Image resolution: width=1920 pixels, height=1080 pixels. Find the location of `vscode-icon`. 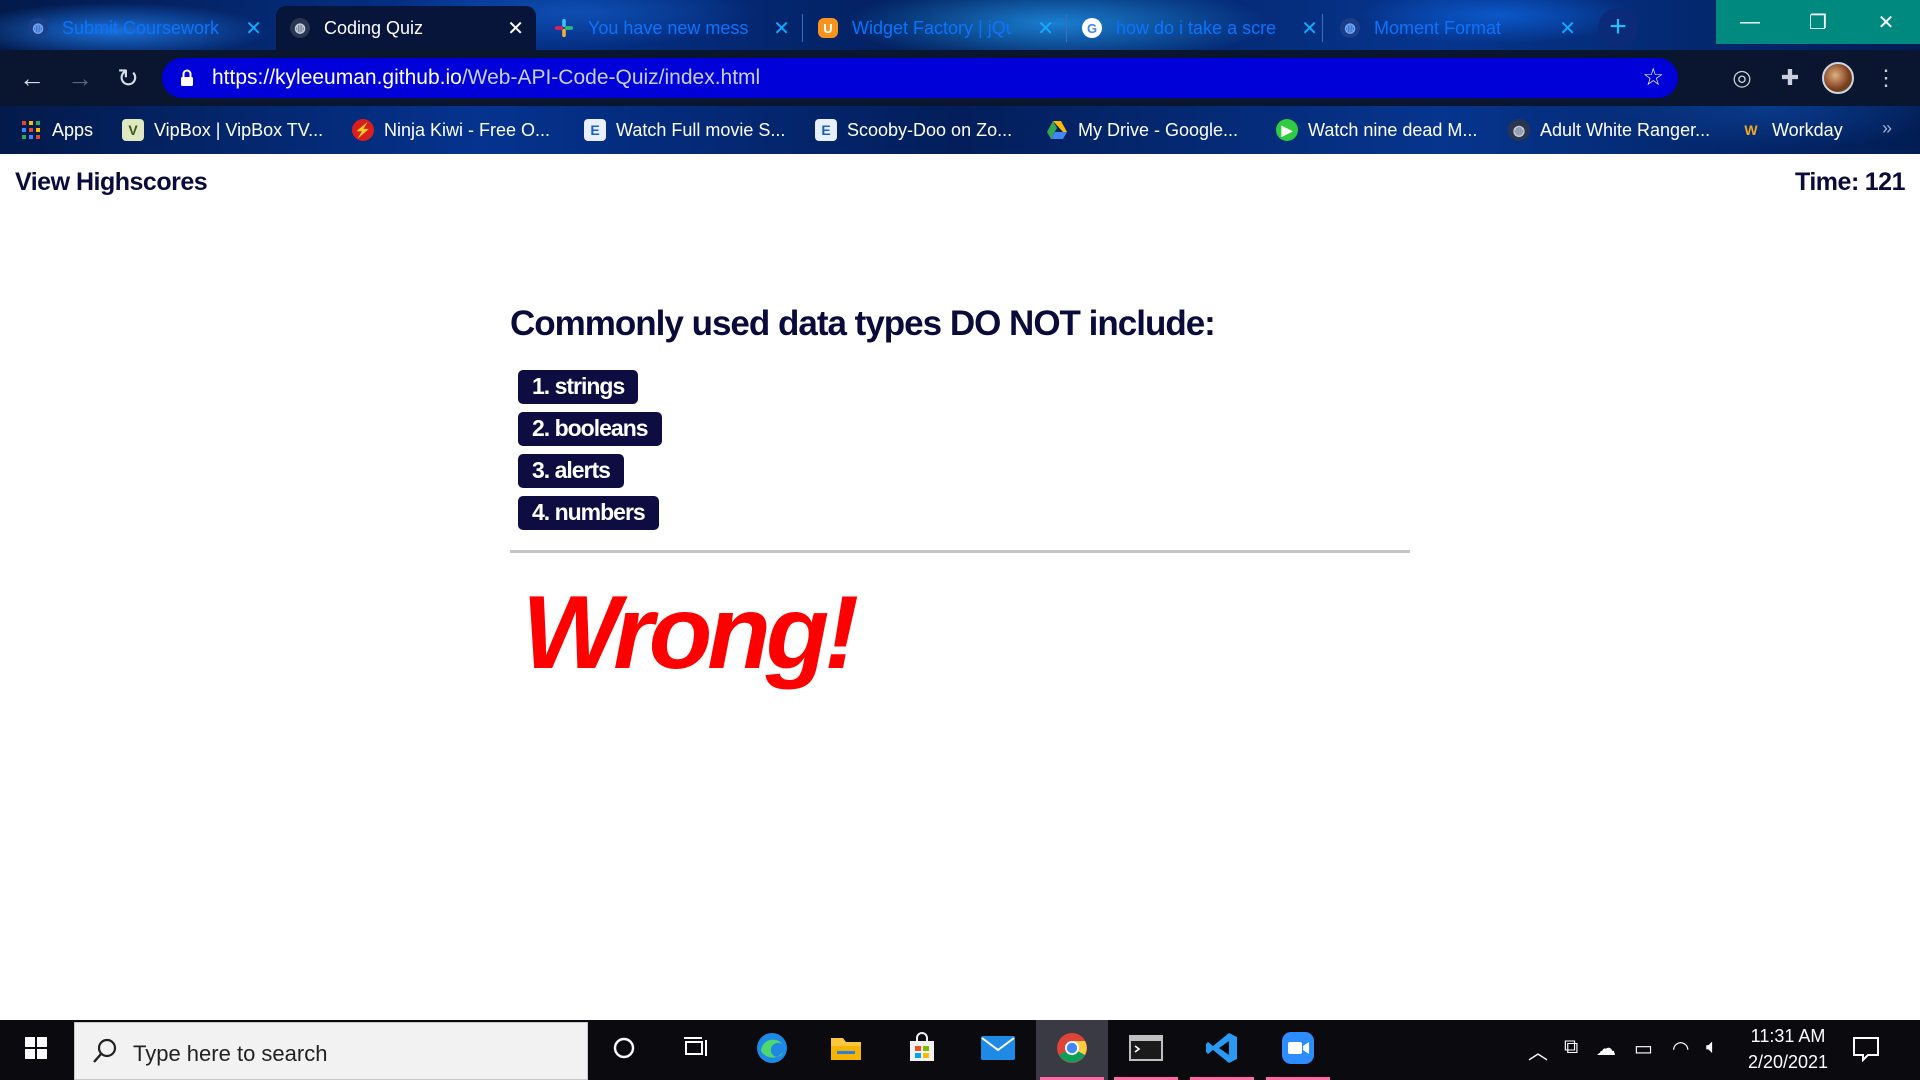

vscode-icon is located at coordinates (1222, 1050).